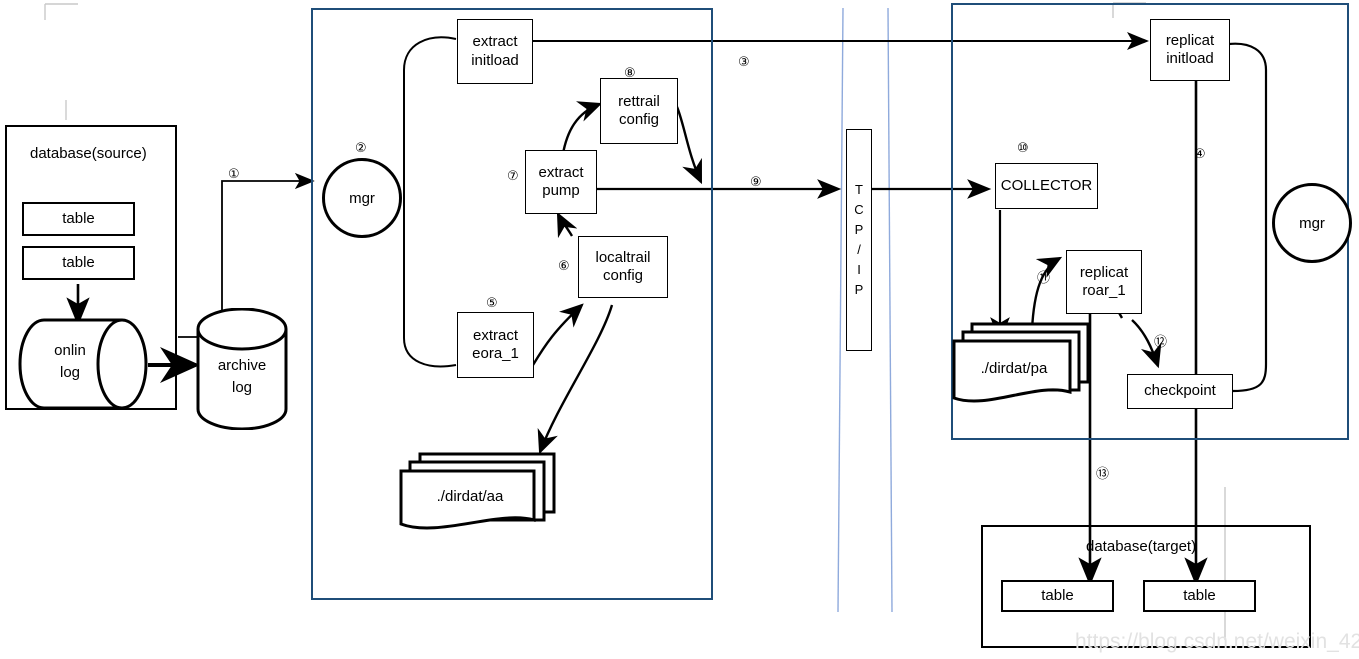 The height and width of the screenshot is (659, 1359). I want to click on replicat-initload-box: replicat initload, so click(1190, 50).